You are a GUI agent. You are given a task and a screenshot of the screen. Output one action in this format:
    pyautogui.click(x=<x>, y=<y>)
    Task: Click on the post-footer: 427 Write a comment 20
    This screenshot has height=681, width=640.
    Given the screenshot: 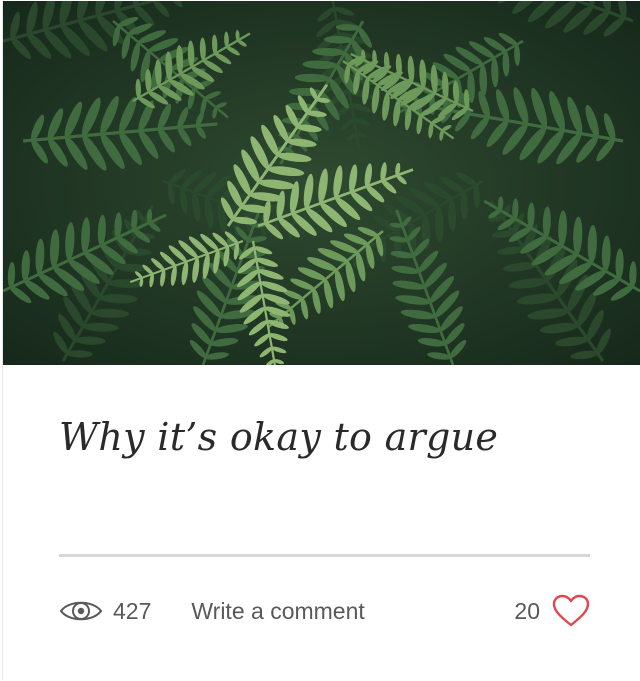 What is the action you would take?
    pyautogui.click(x=324, y=611)
    